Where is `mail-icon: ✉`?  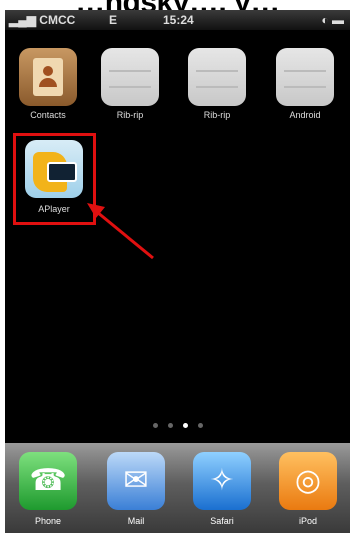
mail-icon: ✉ is located at coordinates (136, 480).